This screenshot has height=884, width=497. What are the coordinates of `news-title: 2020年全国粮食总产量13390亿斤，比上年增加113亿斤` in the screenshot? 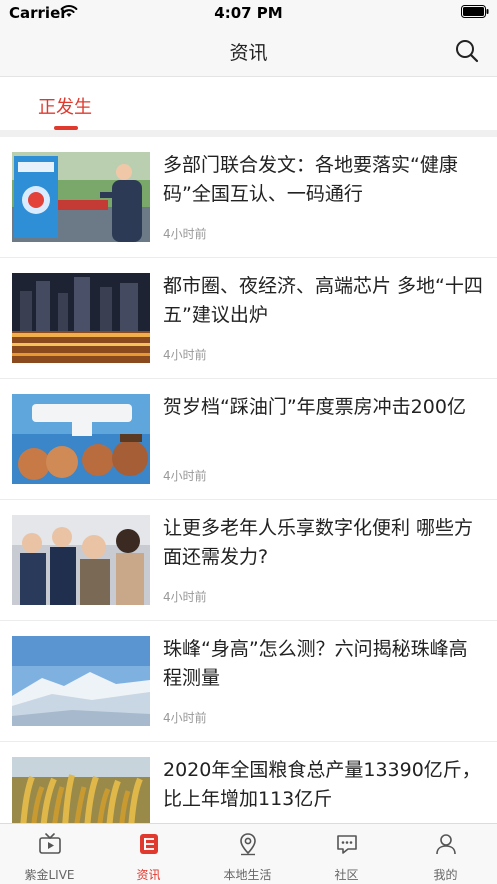 It's located at (322, 784).